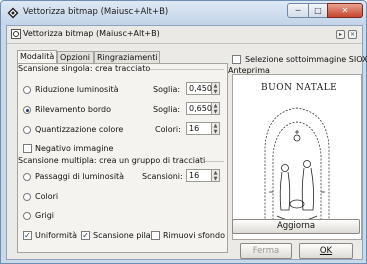  I want to click on radio-grays, so click(27, 216).